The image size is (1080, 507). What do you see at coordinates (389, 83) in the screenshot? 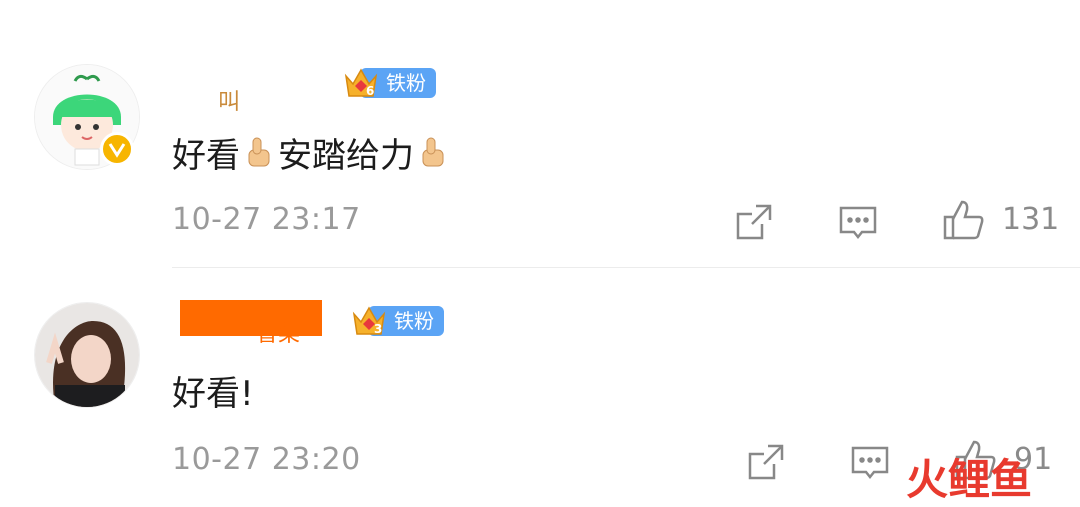
I see `fan-badge: 6 铁粉` at bounding box center [389, 83].